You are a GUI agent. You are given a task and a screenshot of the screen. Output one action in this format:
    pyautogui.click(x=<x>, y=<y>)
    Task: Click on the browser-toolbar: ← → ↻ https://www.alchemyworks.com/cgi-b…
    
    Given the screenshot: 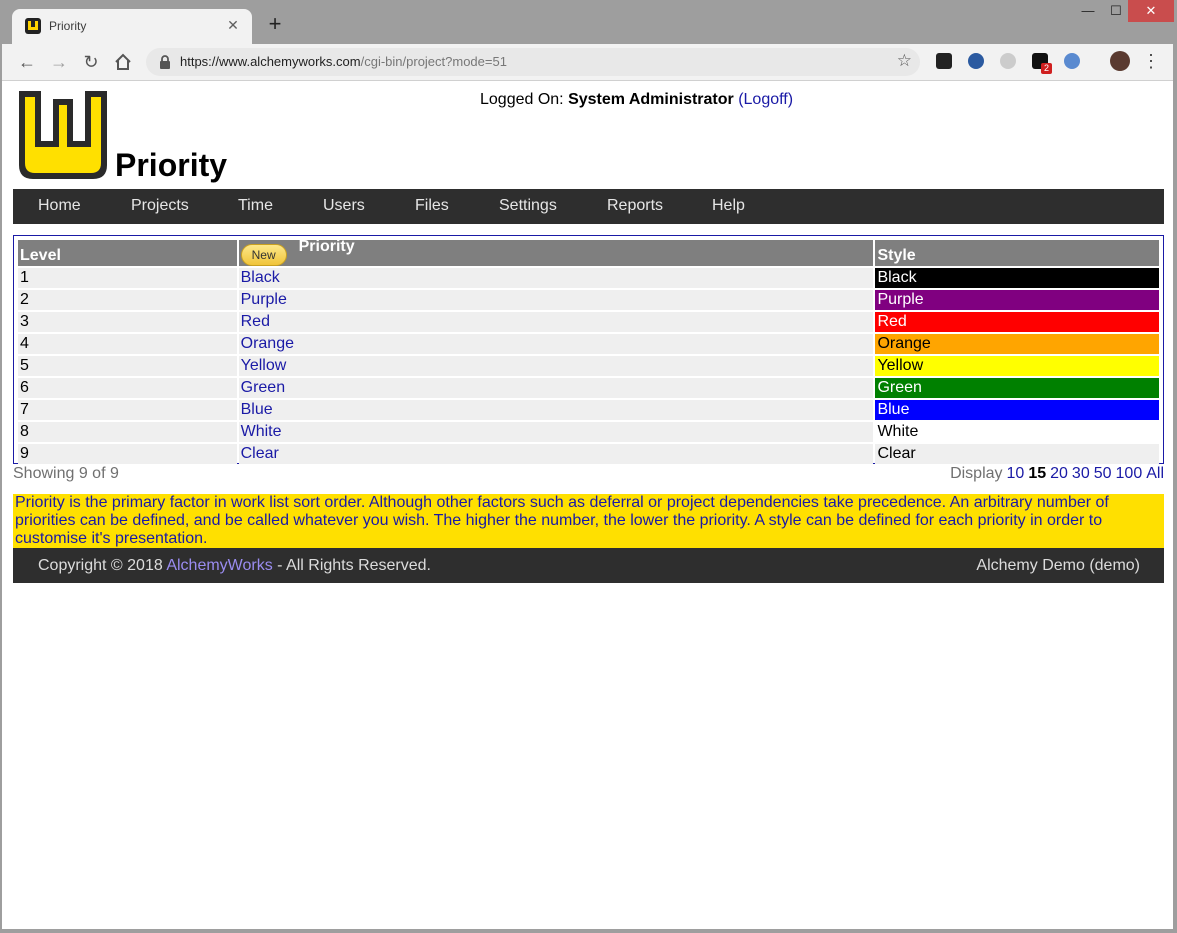 What is the action you would take?
    pyautogui.click(x=587, y=62)
    